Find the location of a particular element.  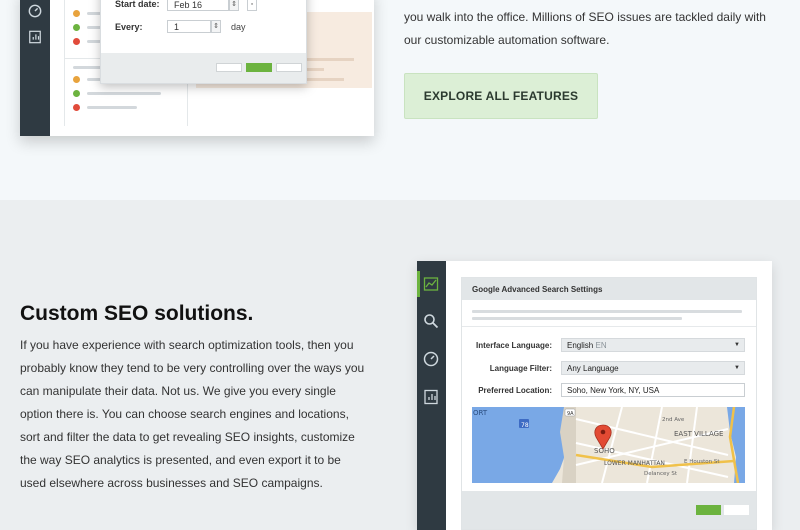

apply-button is located at coordinates (708, 510).